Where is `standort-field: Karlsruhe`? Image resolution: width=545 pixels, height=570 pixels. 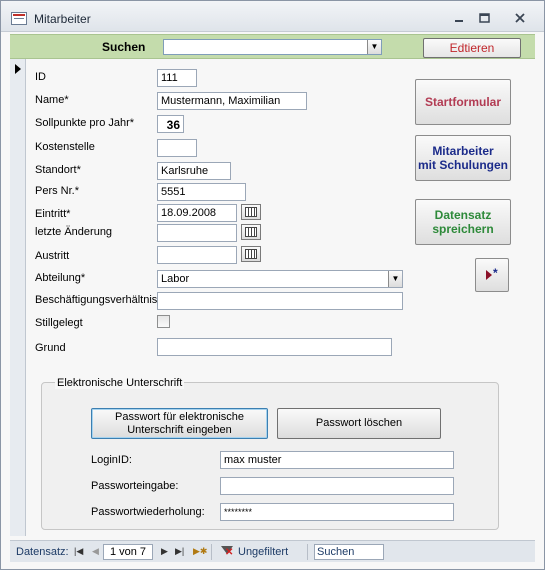
standort-field: Karlsruhe is located at coordinates (194, 171).